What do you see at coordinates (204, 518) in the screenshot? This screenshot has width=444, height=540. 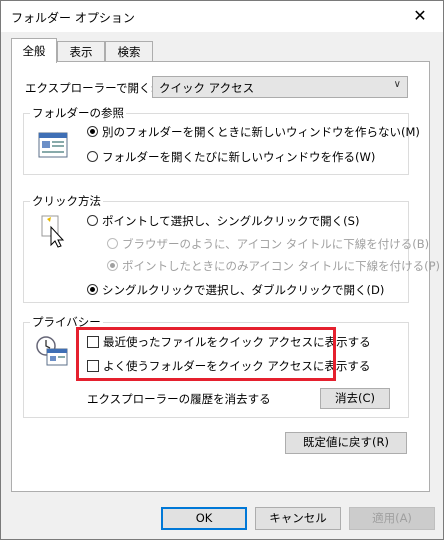 I see `ok-button: OK` at bounding box center [204, 518].